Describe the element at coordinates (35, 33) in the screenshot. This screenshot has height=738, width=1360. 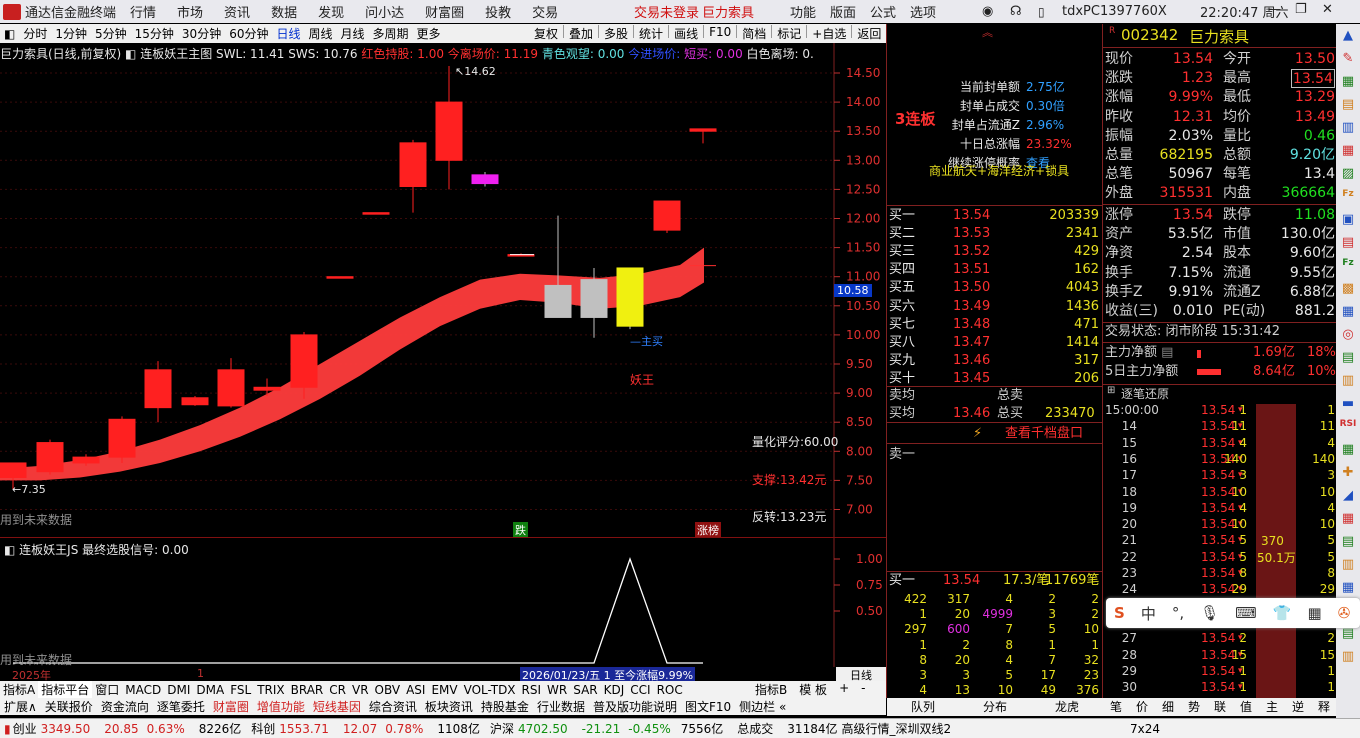
I see `period-tab-0: 分时` at that location.